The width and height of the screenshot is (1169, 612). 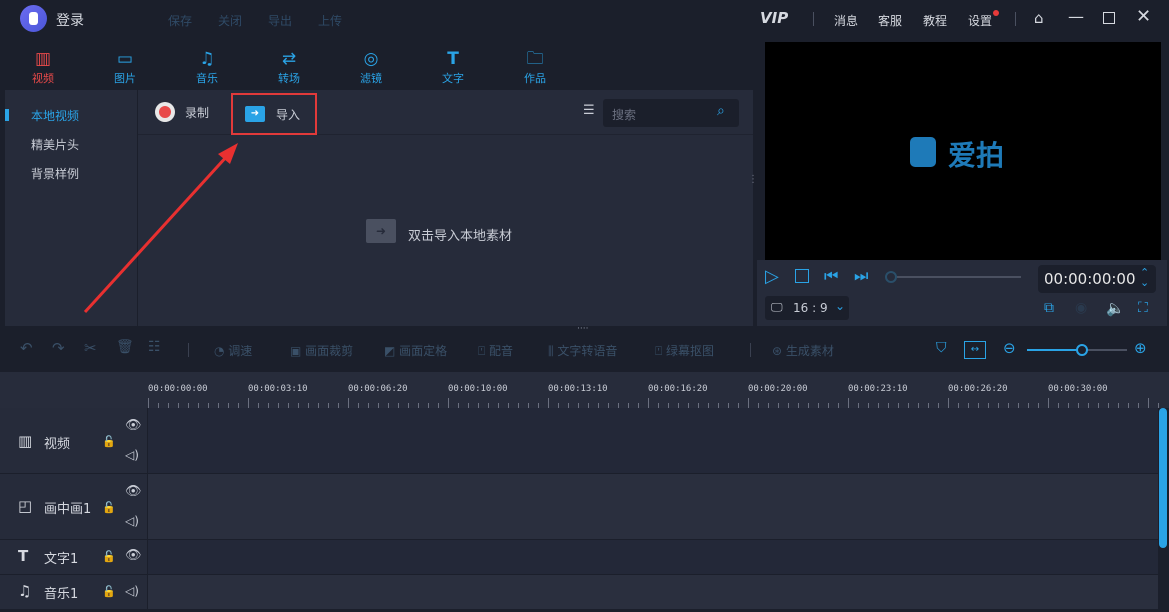 I want to click on annotation-arrow, so click(x=160, y=228).